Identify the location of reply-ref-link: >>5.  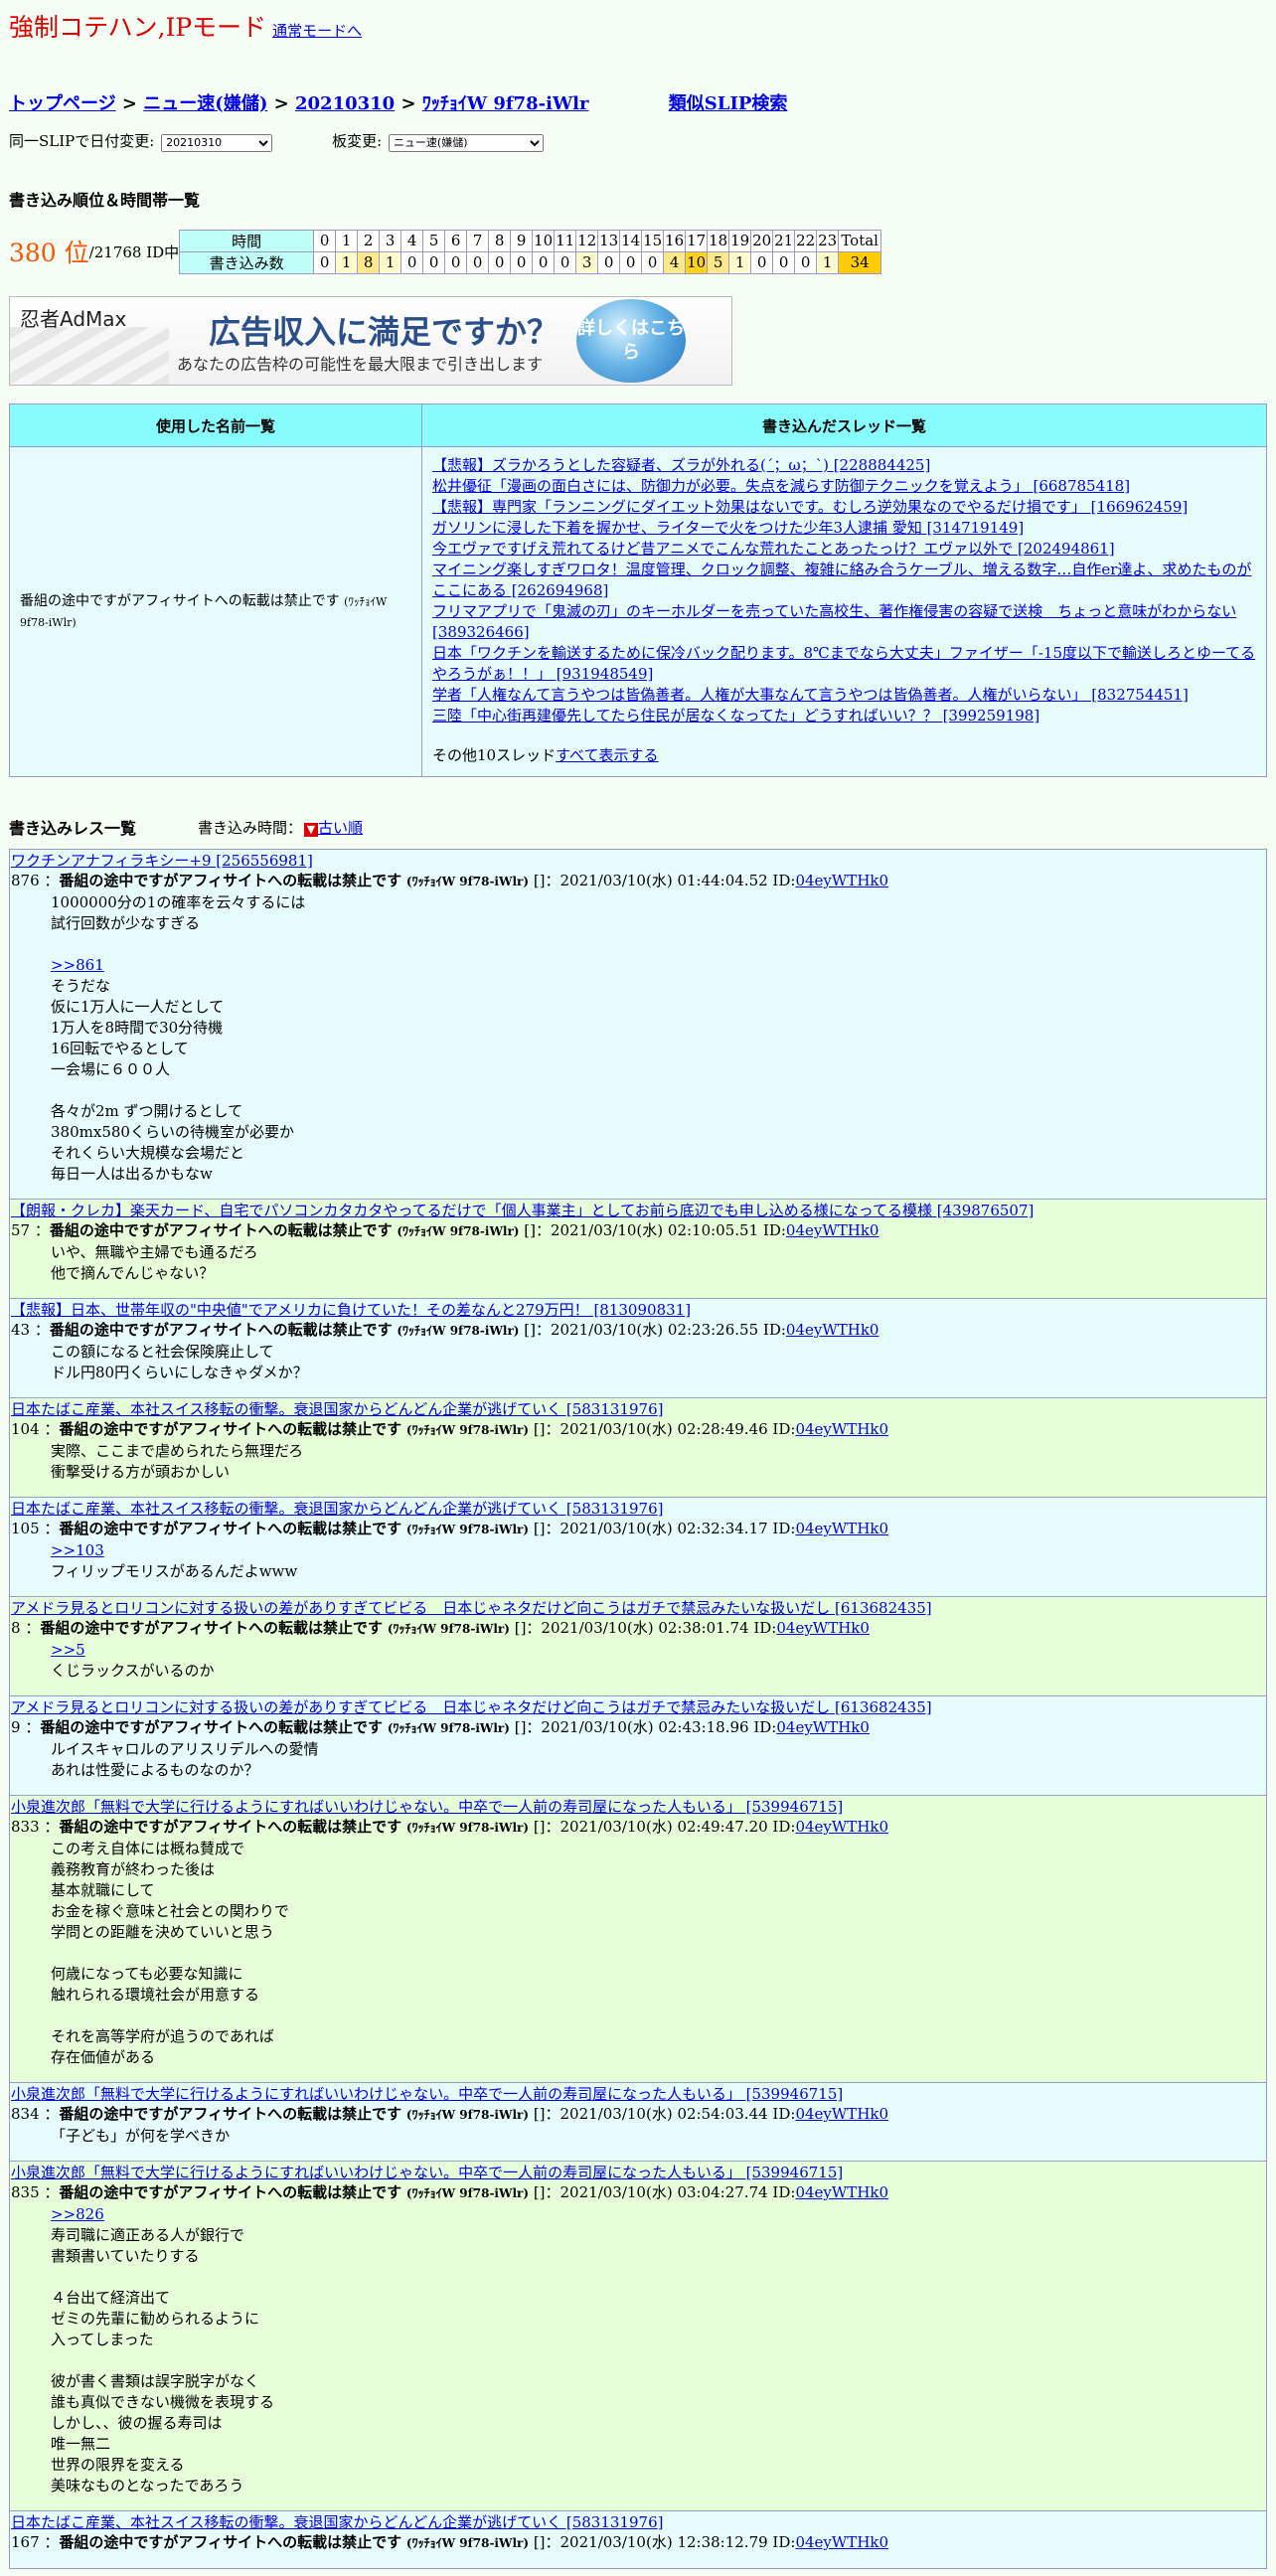
(68, 1650).